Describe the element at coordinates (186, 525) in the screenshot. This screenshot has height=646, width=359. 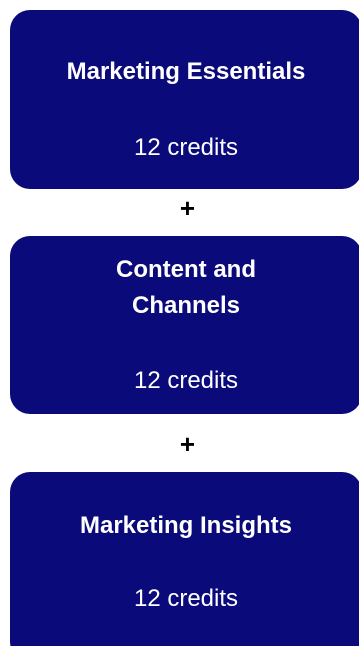
I see `course-title: Marketing Insights` at that location.